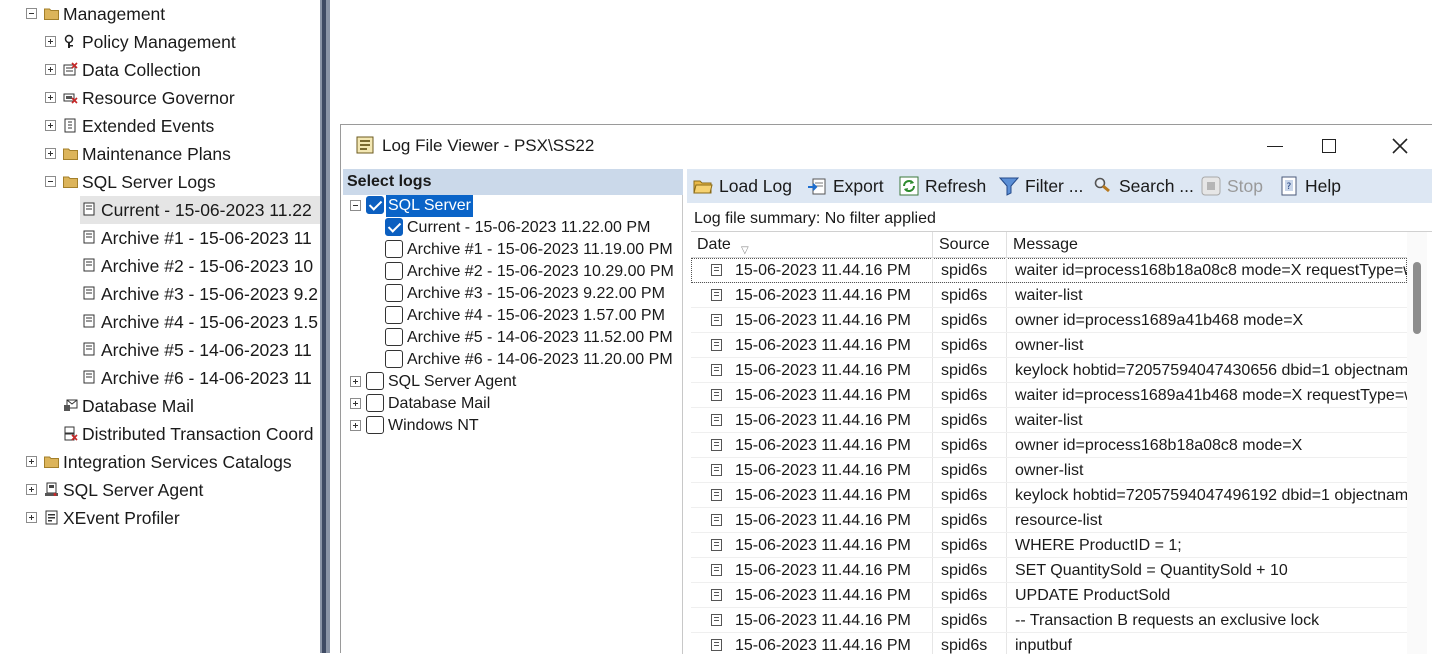 The image size is (1432, 654). I want to click on tree-item-integration-services-catalogs: Integration Services Catalogs, so click(160, 462).